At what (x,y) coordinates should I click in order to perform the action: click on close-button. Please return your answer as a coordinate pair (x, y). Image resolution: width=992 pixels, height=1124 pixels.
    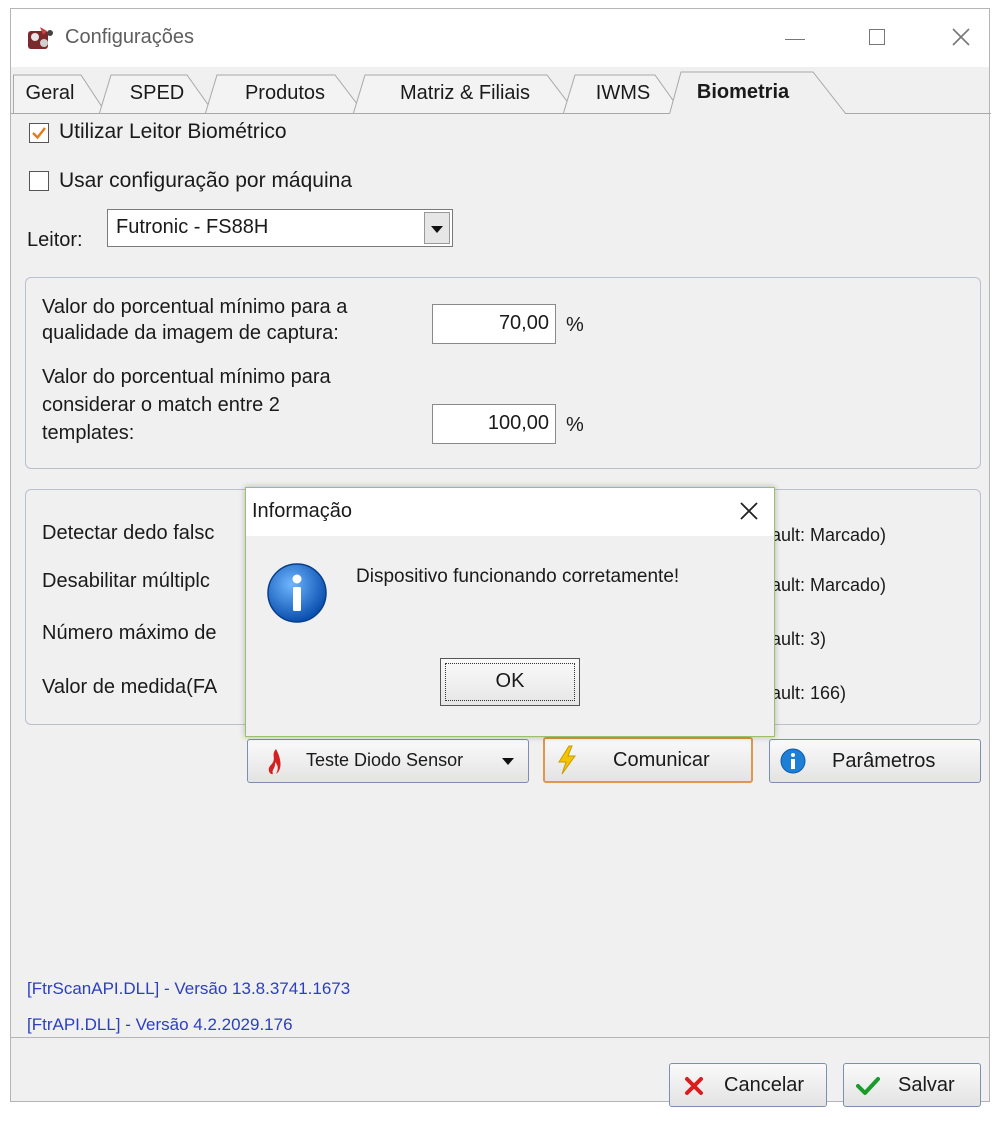
    Looking at the image, I should click on (960, 37).